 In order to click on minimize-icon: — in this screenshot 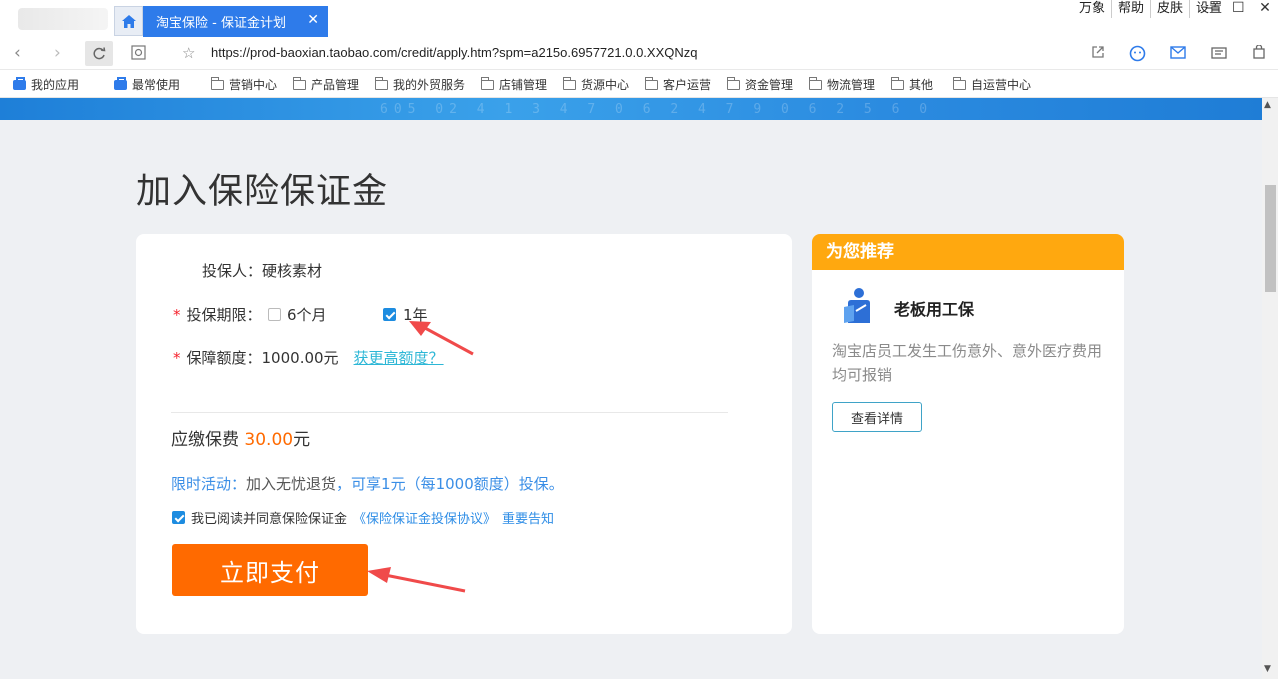, I will do `click(1212, 8)`.